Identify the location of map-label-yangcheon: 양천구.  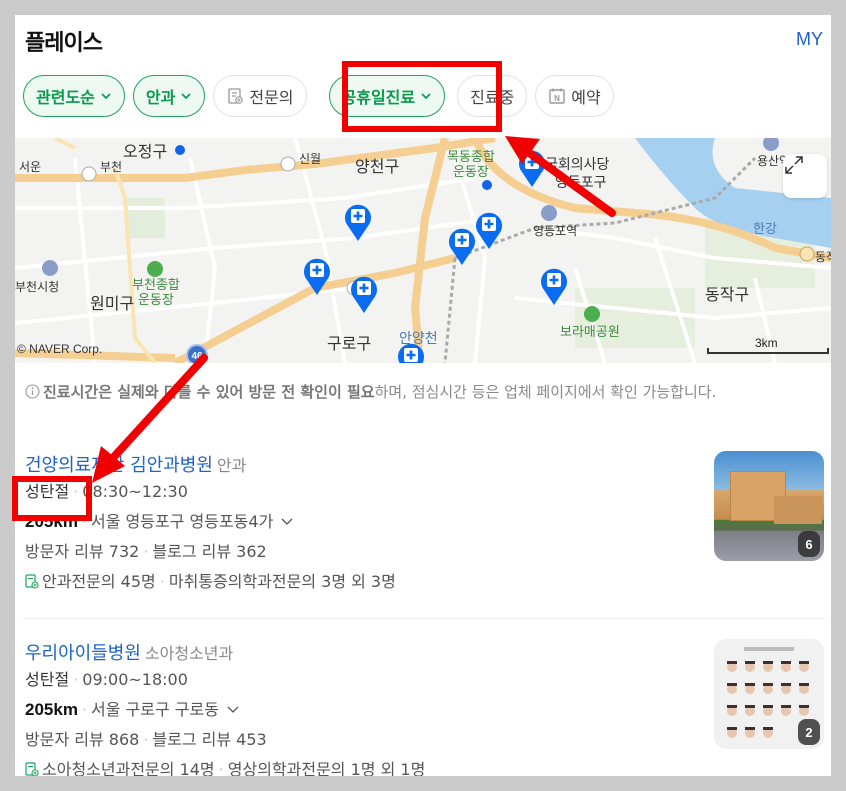
(377, 166).